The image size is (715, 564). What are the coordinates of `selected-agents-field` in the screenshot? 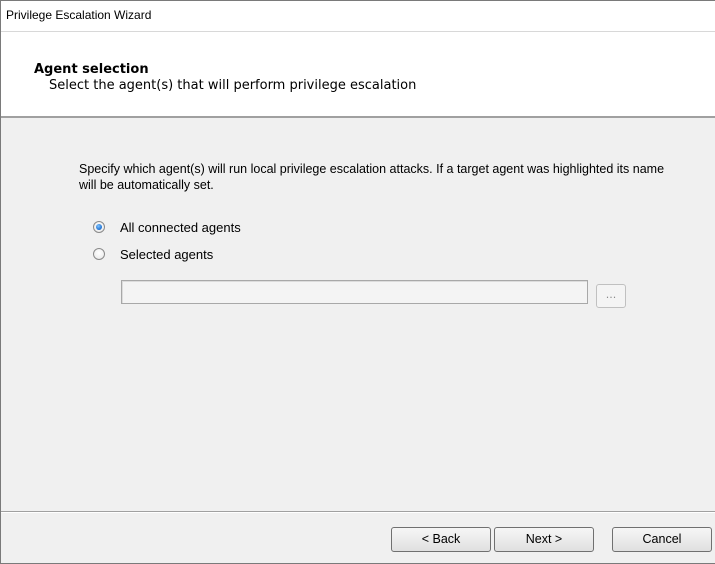 It's located at (354, 292).